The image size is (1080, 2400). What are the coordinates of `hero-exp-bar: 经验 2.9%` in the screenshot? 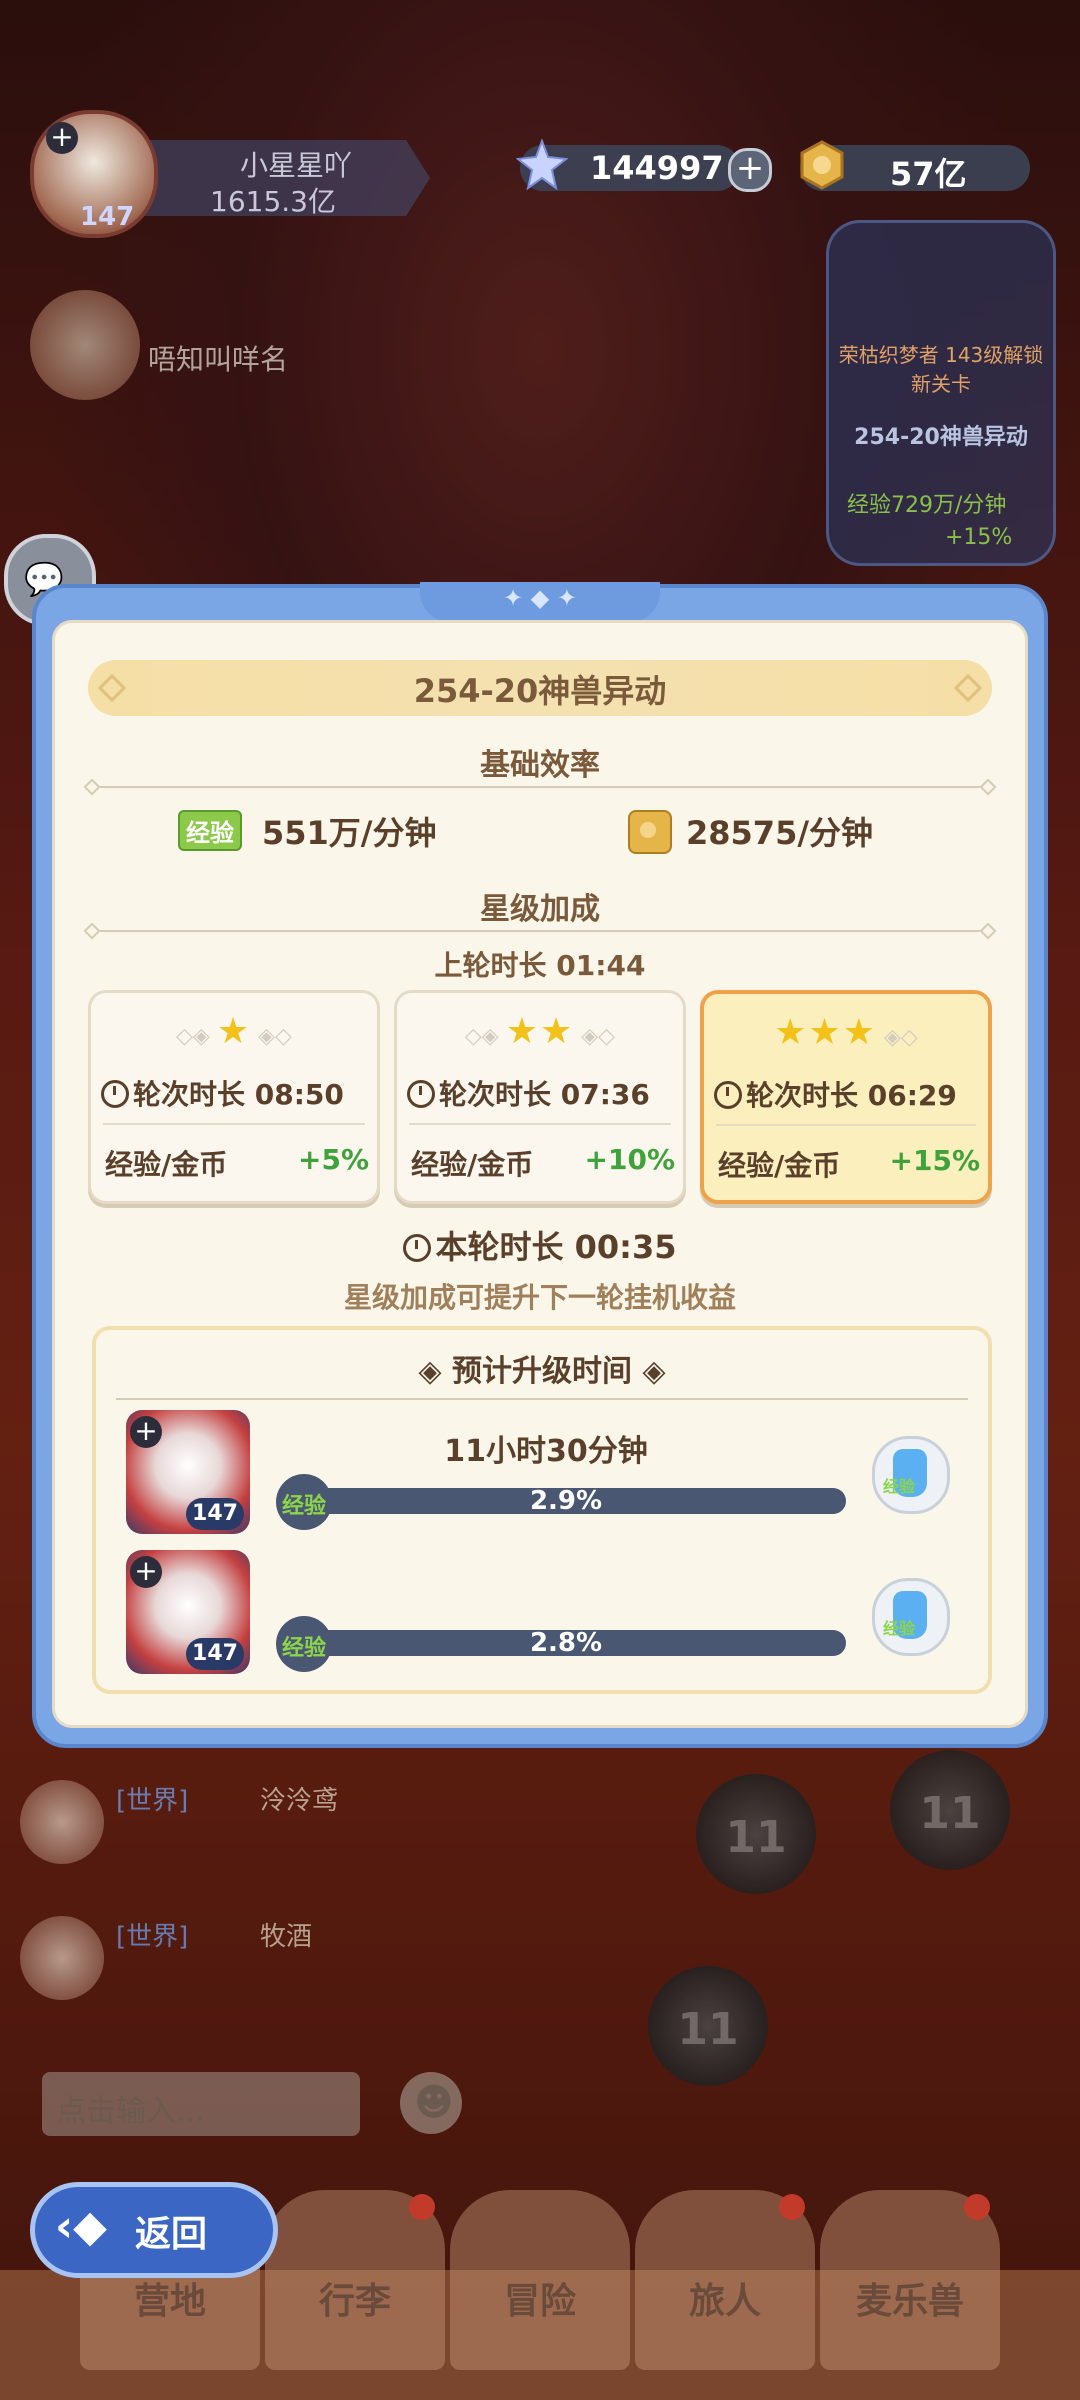 It's located at (561, 1502).